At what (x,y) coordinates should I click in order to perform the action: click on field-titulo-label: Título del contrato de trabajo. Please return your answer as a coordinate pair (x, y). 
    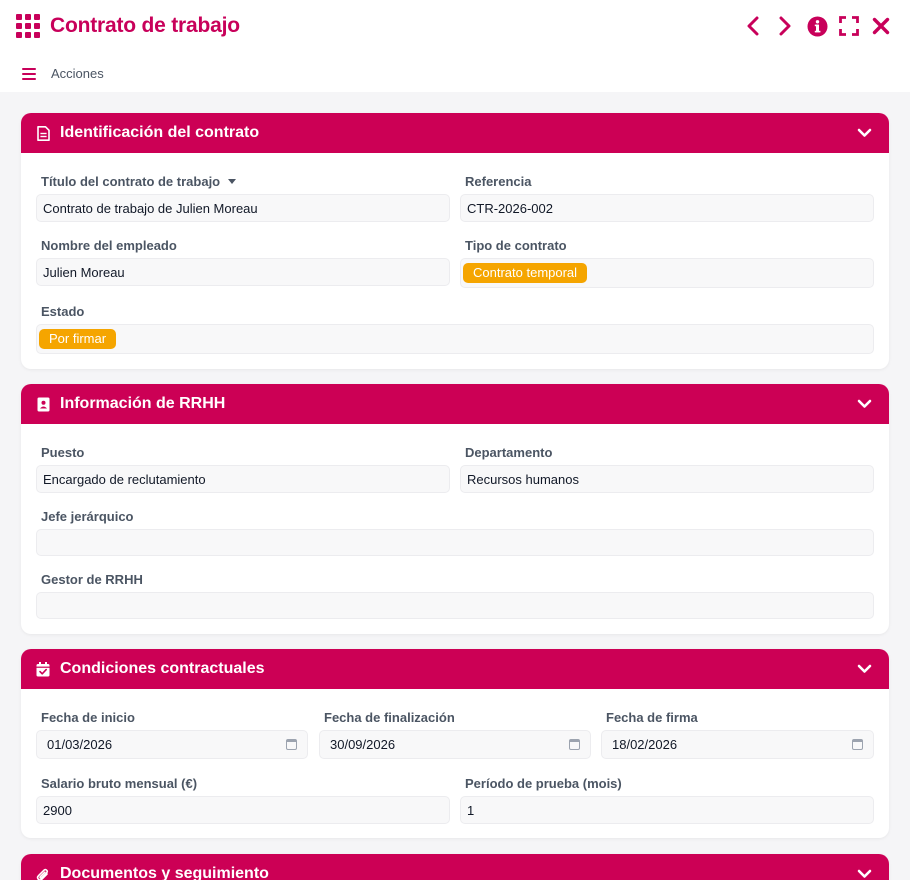
    Looking at the image, I should click on (139, 181).